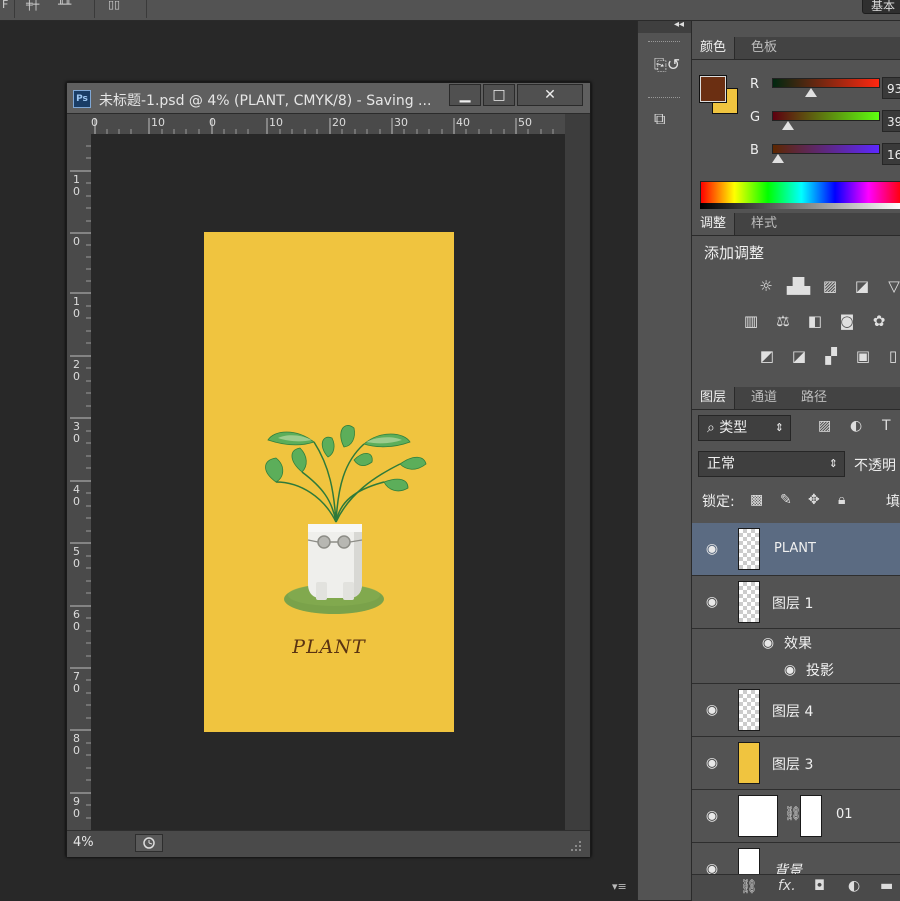 Image resolution: width=900 pixels, height=901 pixels. Describe the element at coordinates (94, 9) in the screenshot. I see `separator` at that location.